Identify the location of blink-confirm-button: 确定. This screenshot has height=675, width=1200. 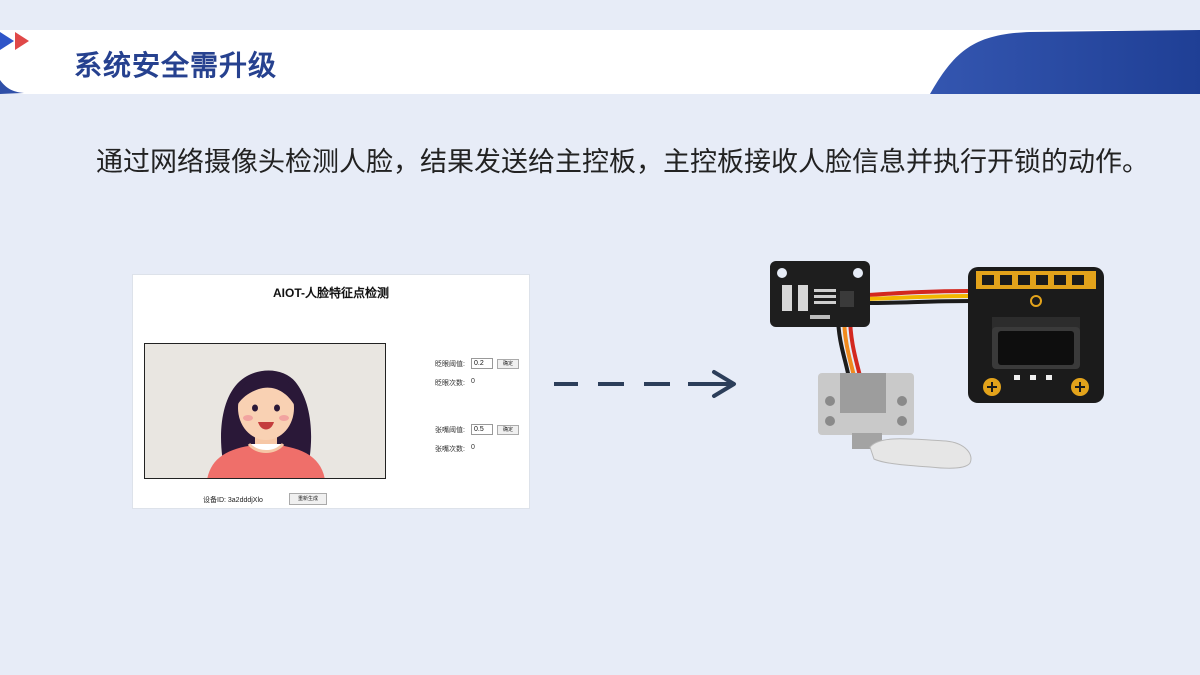
(508, 364).